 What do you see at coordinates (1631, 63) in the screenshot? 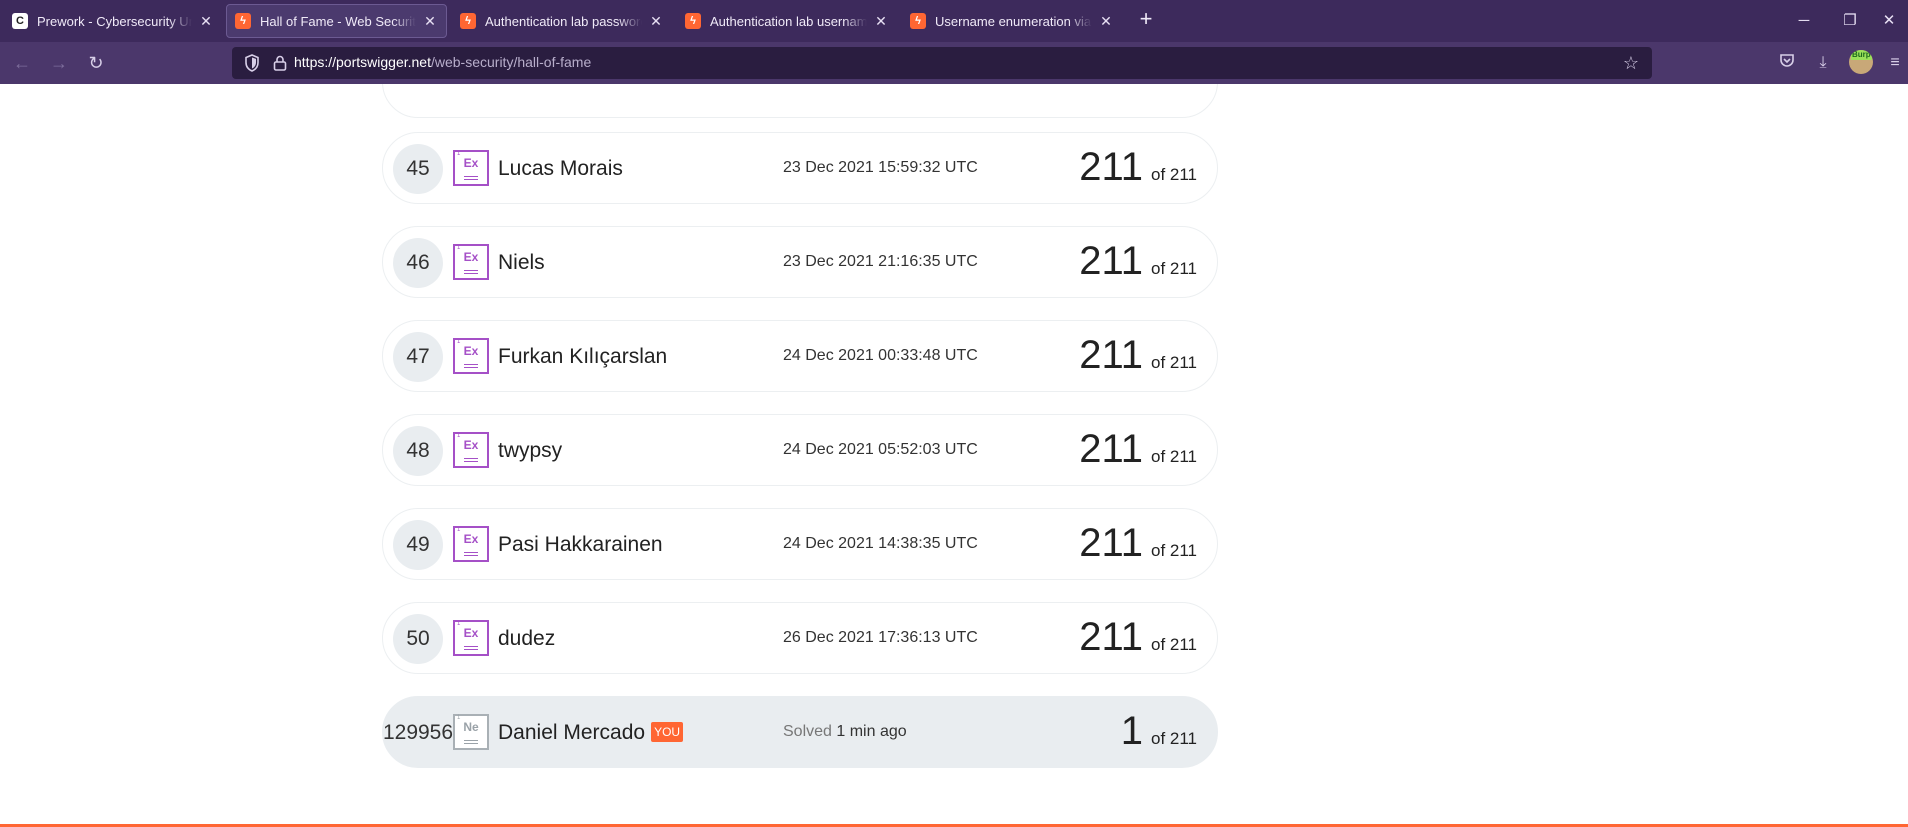
I see `bookmark-star-icon: ☆` at bounding box center [1631, 63].